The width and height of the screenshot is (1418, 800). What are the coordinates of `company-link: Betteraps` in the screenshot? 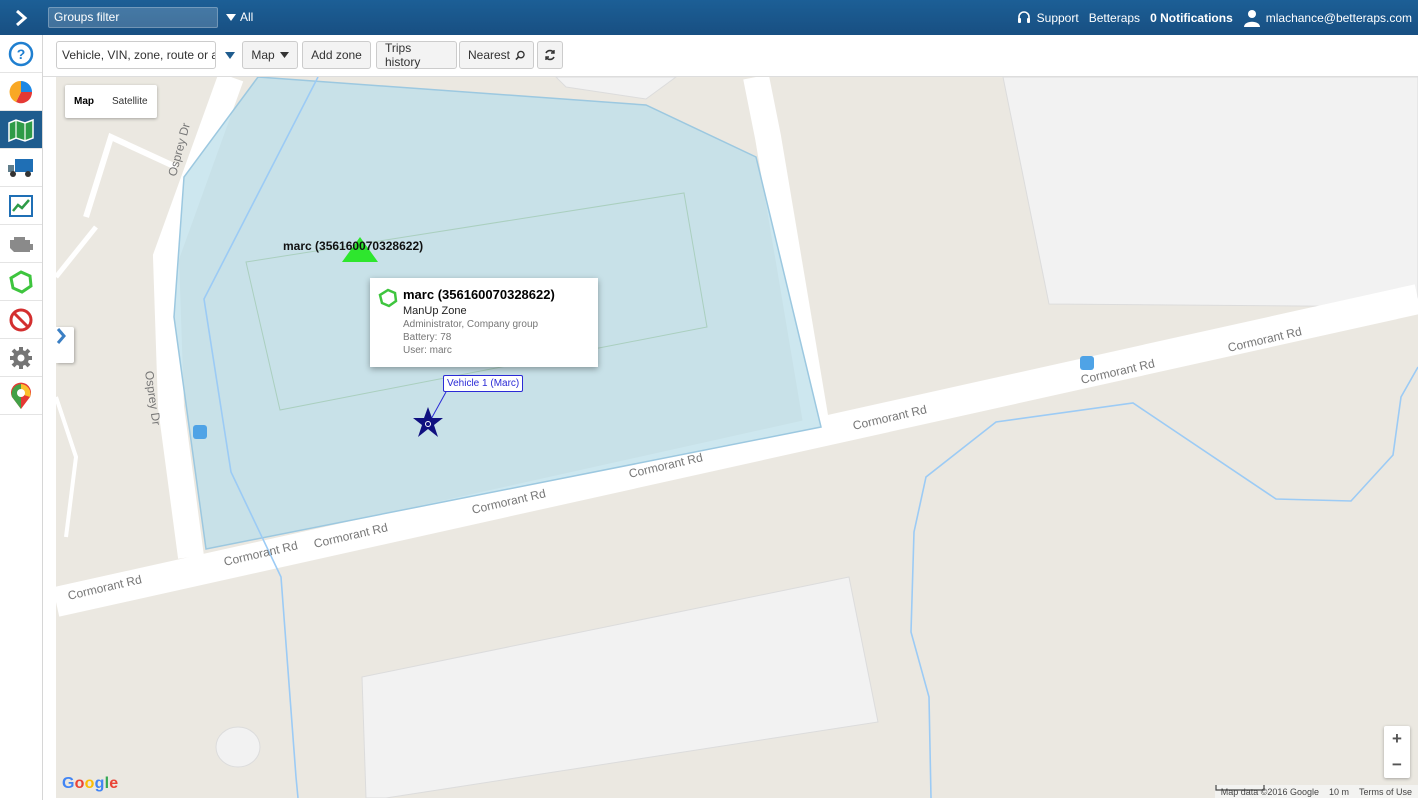 It's located at (1114, 18).